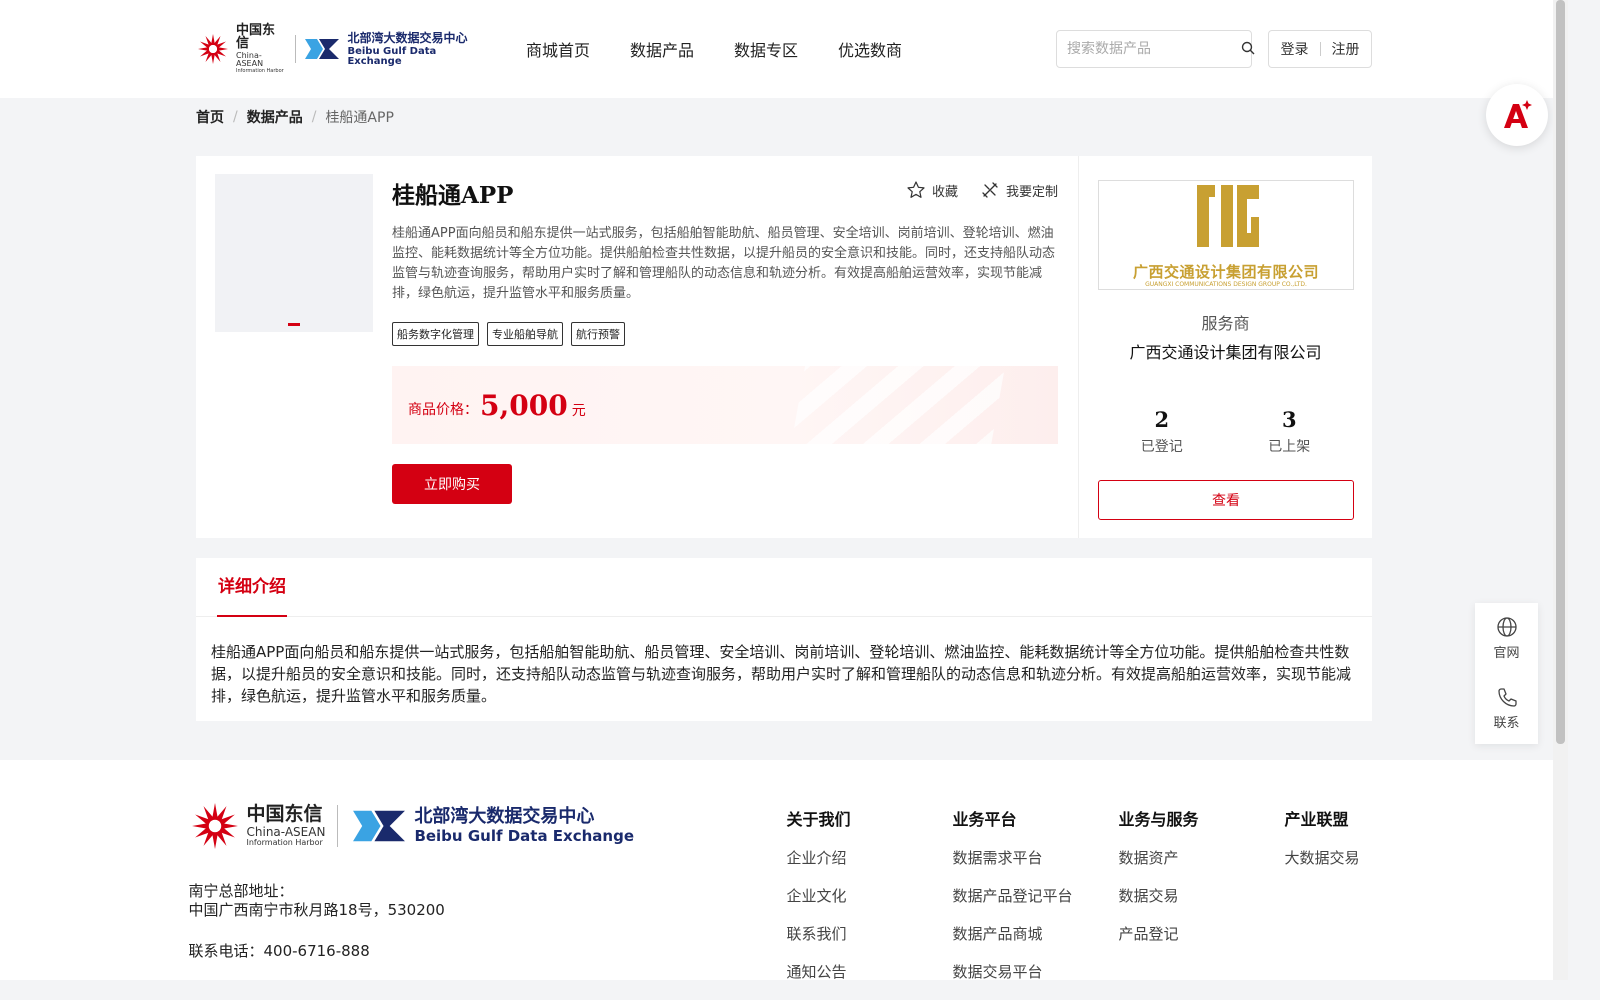 The height and width of the screenshot is (1000, 1600). I want to click on footer-link: 大数据交易, so click(1325, 857).